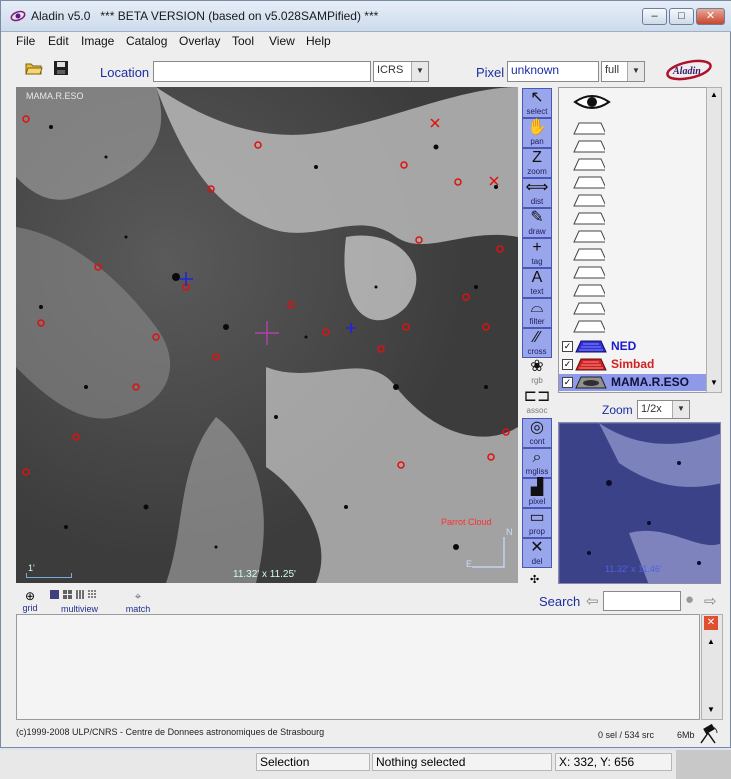 Image resolution: width=731 pixels, height=779 pixels. Describe the element at coordinates (537, 133) in the screenshot. I see `tool-pan-button: ✋ pan` at that location.